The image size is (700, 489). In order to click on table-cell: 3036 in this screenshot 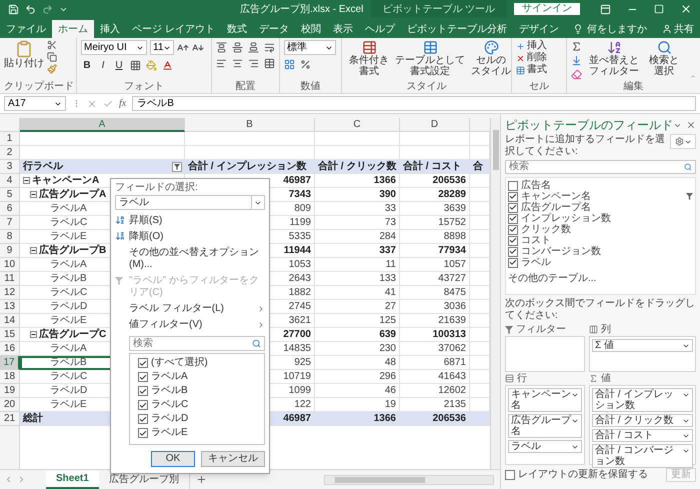, I will do `click(435, 307)`.